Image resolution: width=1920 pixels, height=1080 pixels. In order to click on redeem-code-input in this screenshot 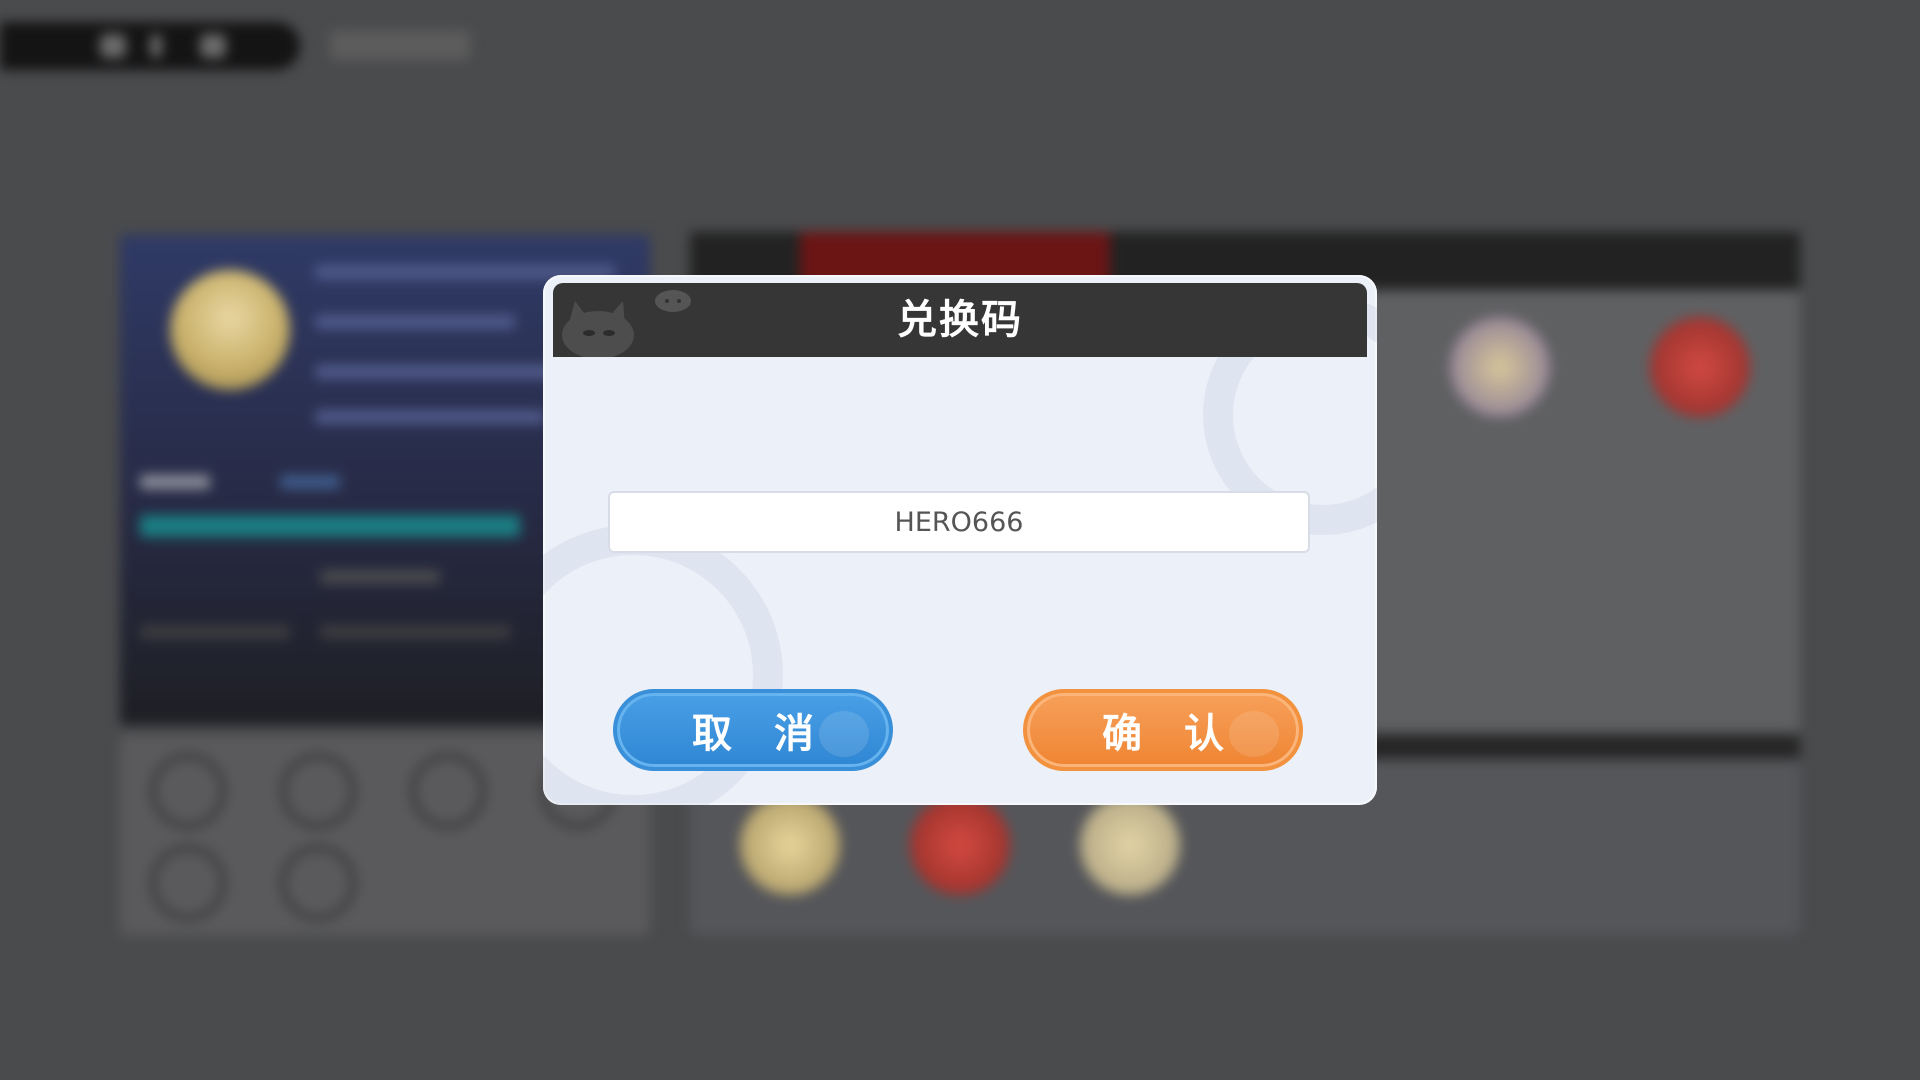, I will do `click(959, 522)`.